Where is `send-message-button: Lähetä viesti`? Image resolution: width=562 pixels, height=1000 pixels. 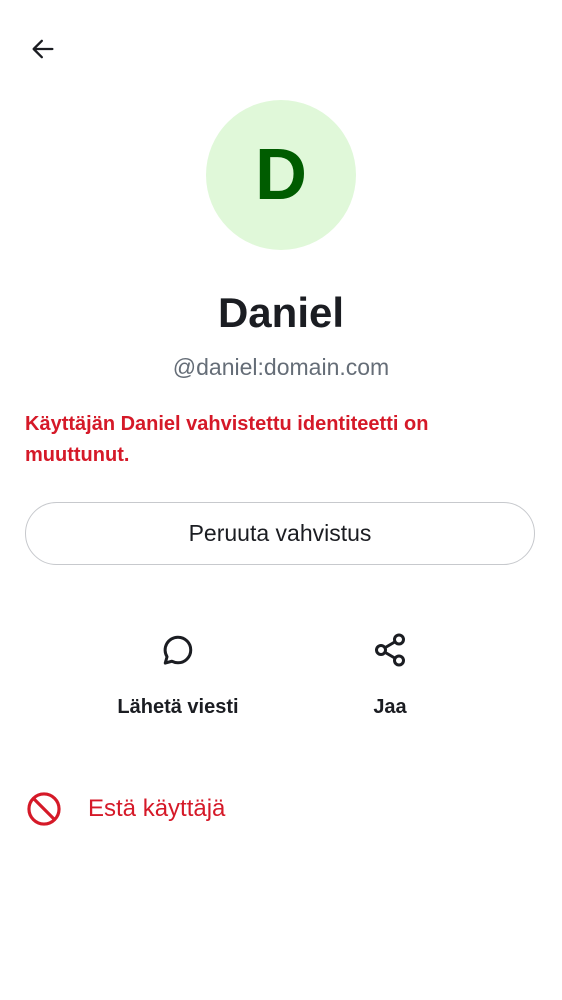 send-message-button: Lähetä viesti is located at coordinates (178, 674).